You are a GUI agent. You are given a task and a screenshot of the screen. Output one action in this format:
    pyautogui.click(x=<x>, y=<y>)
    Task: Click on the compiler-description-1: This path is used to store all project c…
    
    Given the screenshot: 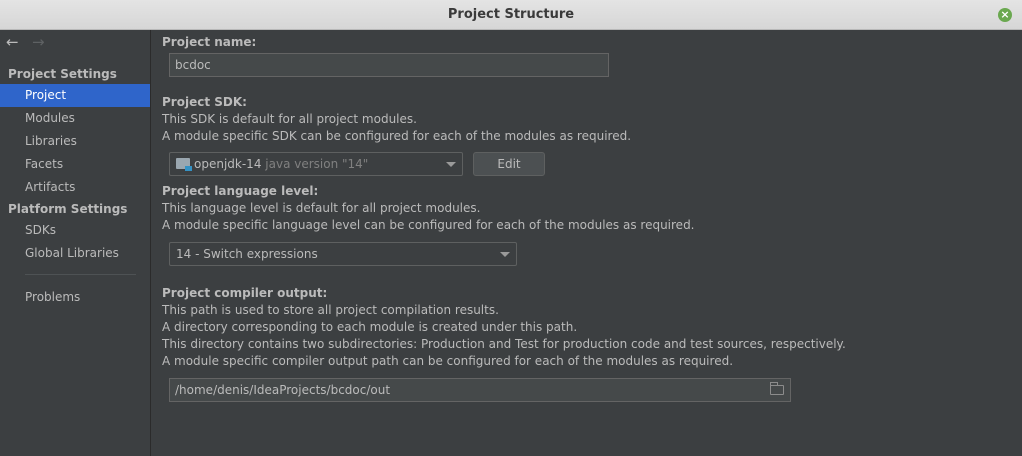 What is the action you would take?
    pyautogui.click(x=330, y=310)
    